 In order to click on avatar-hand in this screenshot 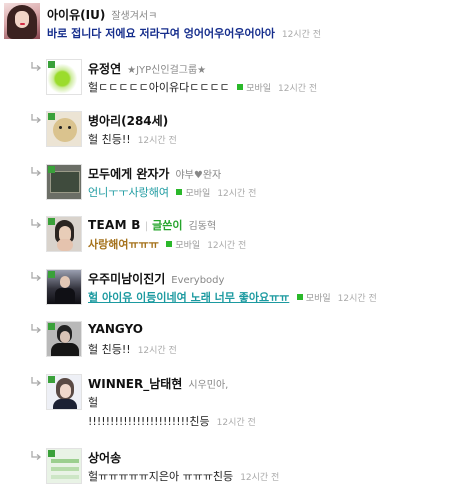, I will do `click(65, 245)`.